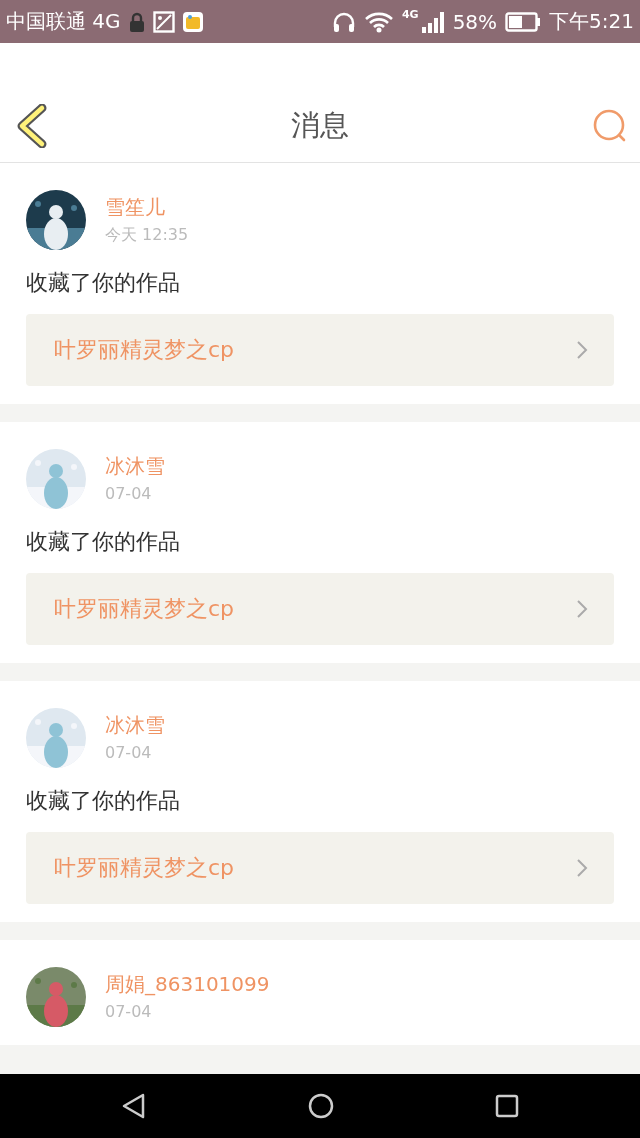 The image size is (640, 1138). What do you see at coordinates (187, 984) in the screenshot?
I see `user-name-link: 周娟_863101099` at bounding box center [187, 984].